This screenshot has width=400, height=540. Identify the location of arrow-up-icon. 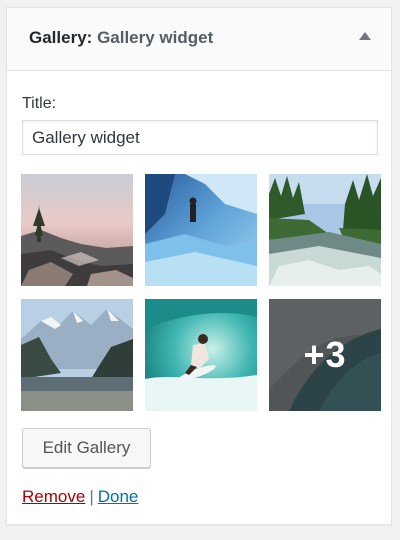
(365, 36).